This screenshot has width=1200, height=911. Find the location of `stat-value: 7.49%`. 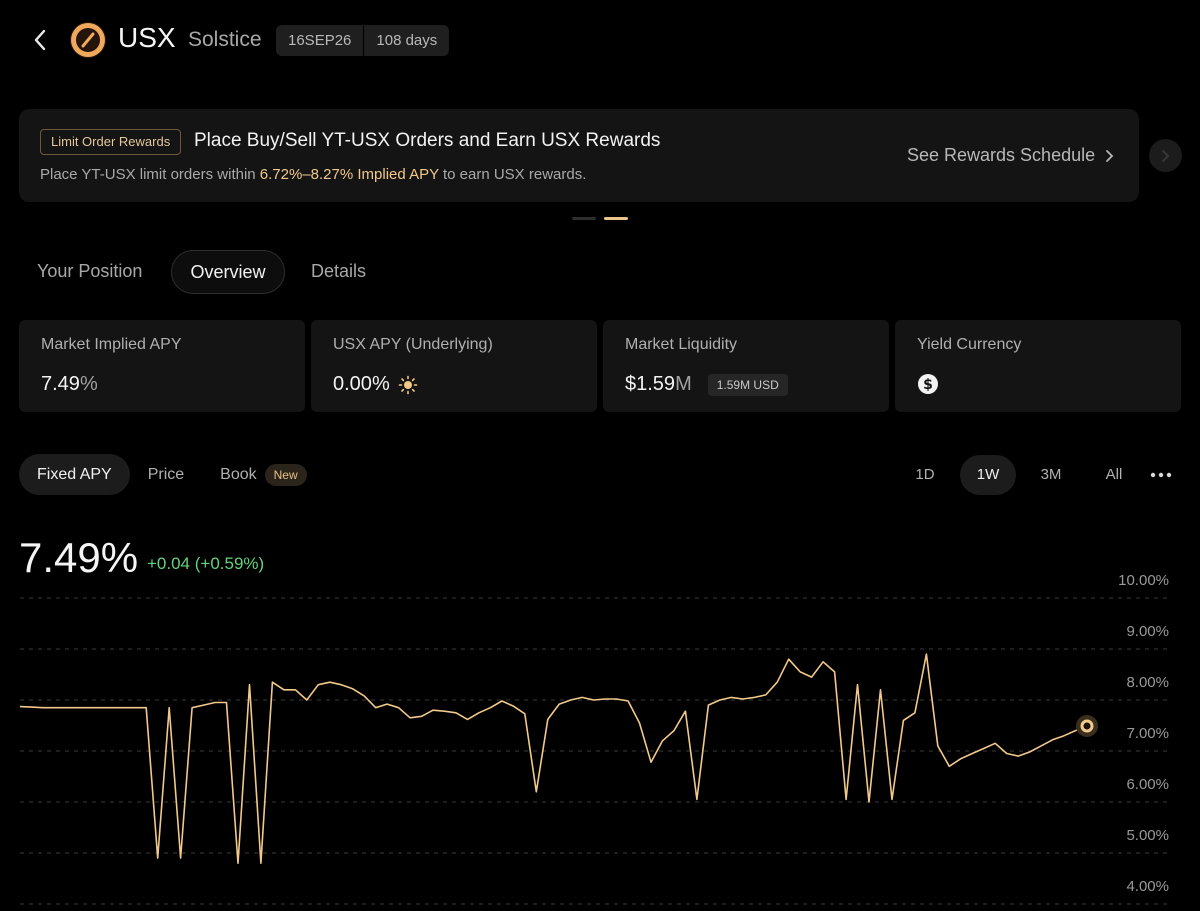

stat-value: 7.49% is located at coordinates (69, 384).